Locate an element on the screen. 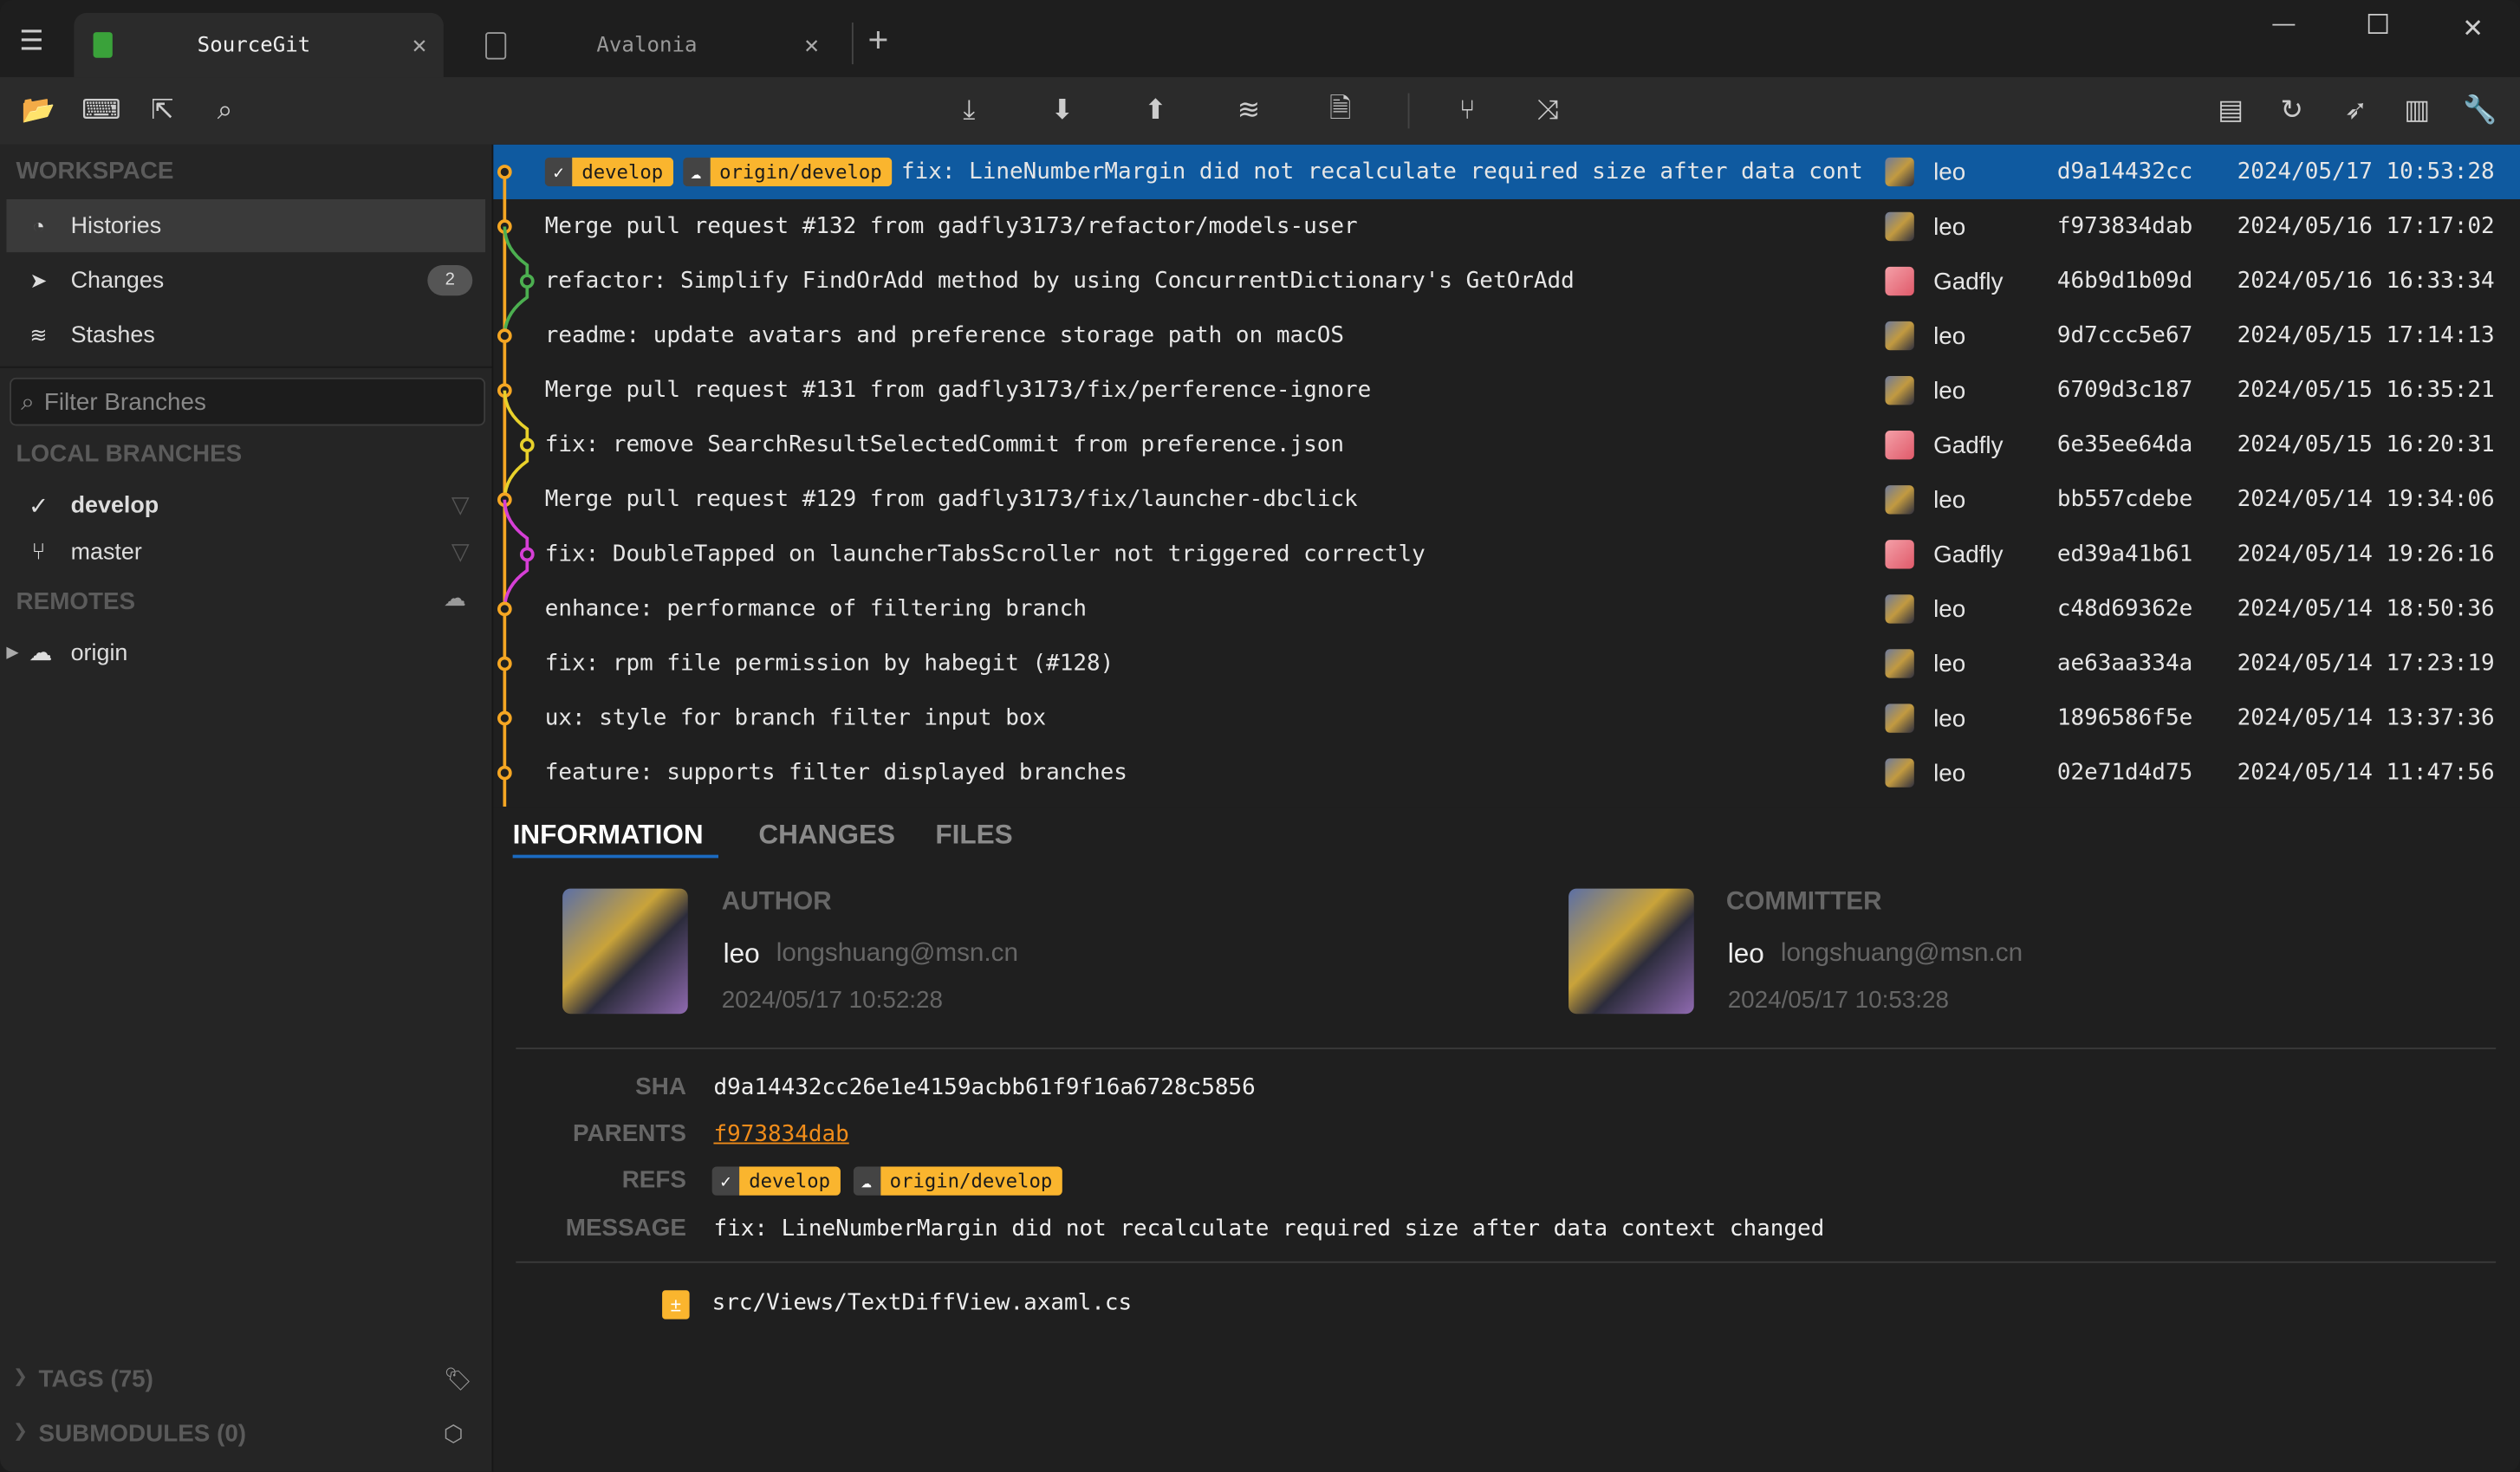 The width and height of the screenshot is (2520, 1472). add-submodule-icon: ⬡ is located at coordinates (454, 1434).